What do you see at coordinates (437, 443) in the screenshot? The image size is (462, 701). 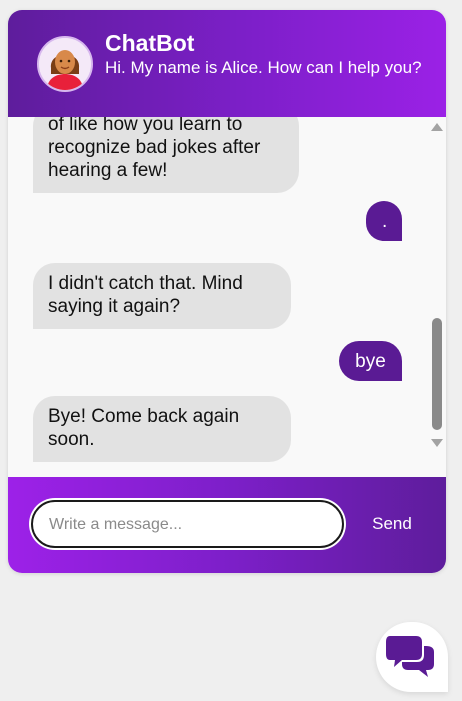 I see `scroll-down-arrow-icon` at bounding box center [437, 443].